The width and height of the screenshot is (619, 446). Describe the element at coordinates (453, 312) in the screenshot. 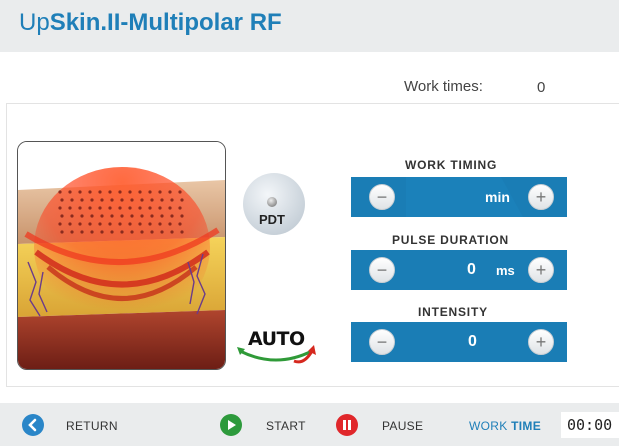

I see `intensity-label: INTENSITY` at that location.